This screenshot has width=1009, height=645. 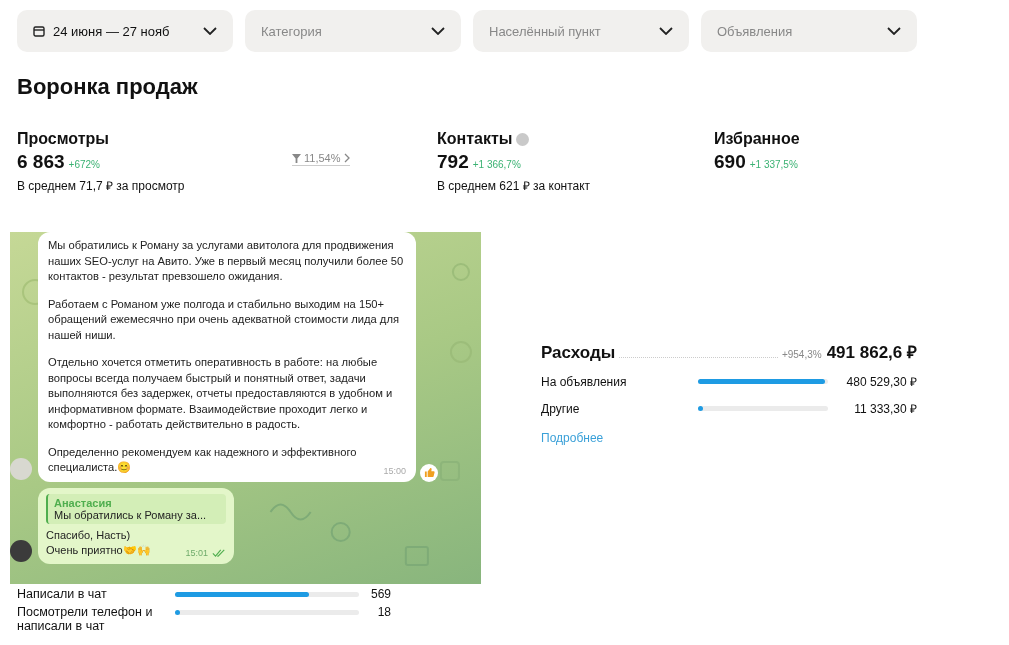 What do you see at coordinates (757, 139) in the screenshot?
I see `metric-label: Избранное` at bounding box center [757, 139].